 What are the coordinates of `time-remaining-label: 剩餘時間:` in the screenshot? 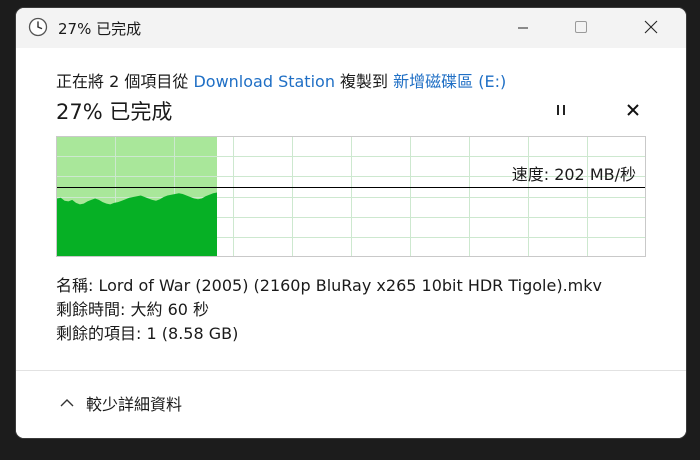 It's located at (91, 309).